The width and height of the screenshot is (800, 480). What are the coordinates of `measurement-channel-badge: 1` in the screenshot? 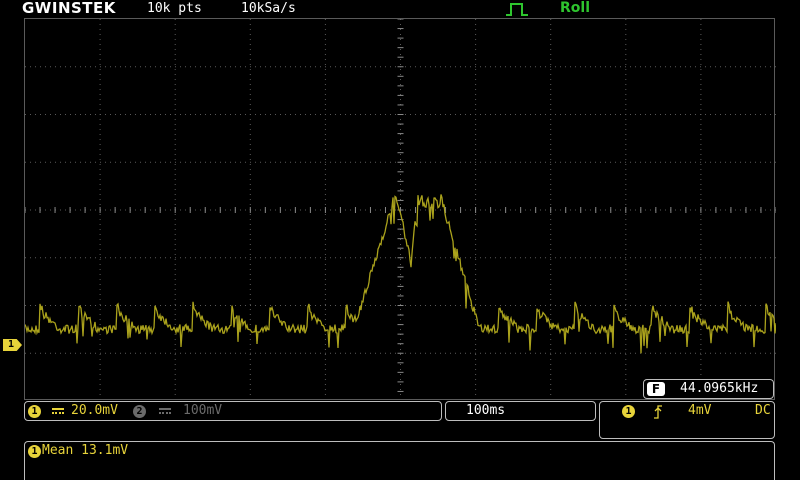 It's located at (34, 451).